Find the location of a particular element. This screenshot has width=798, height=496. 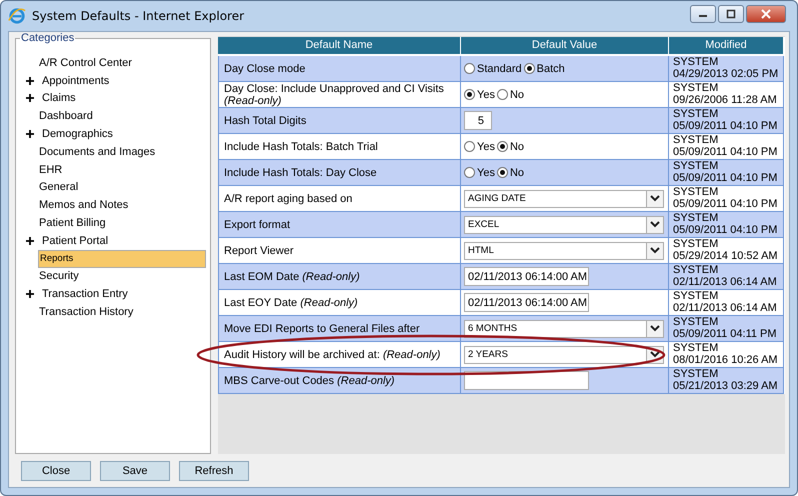

categories-legend: Categories is located at coordinates (48, 38).